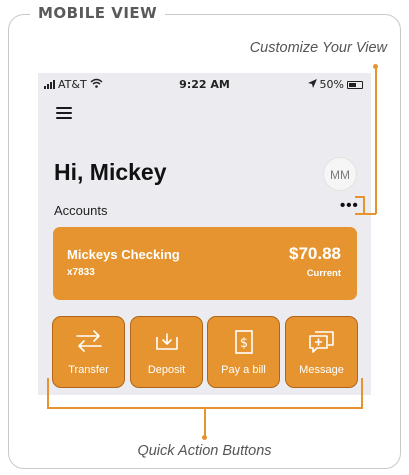  What do you see at coordinates (110, 172) in the screenshot?
I see `greeting-heading: Hi, Mickey` at bounding box center [110, 172].